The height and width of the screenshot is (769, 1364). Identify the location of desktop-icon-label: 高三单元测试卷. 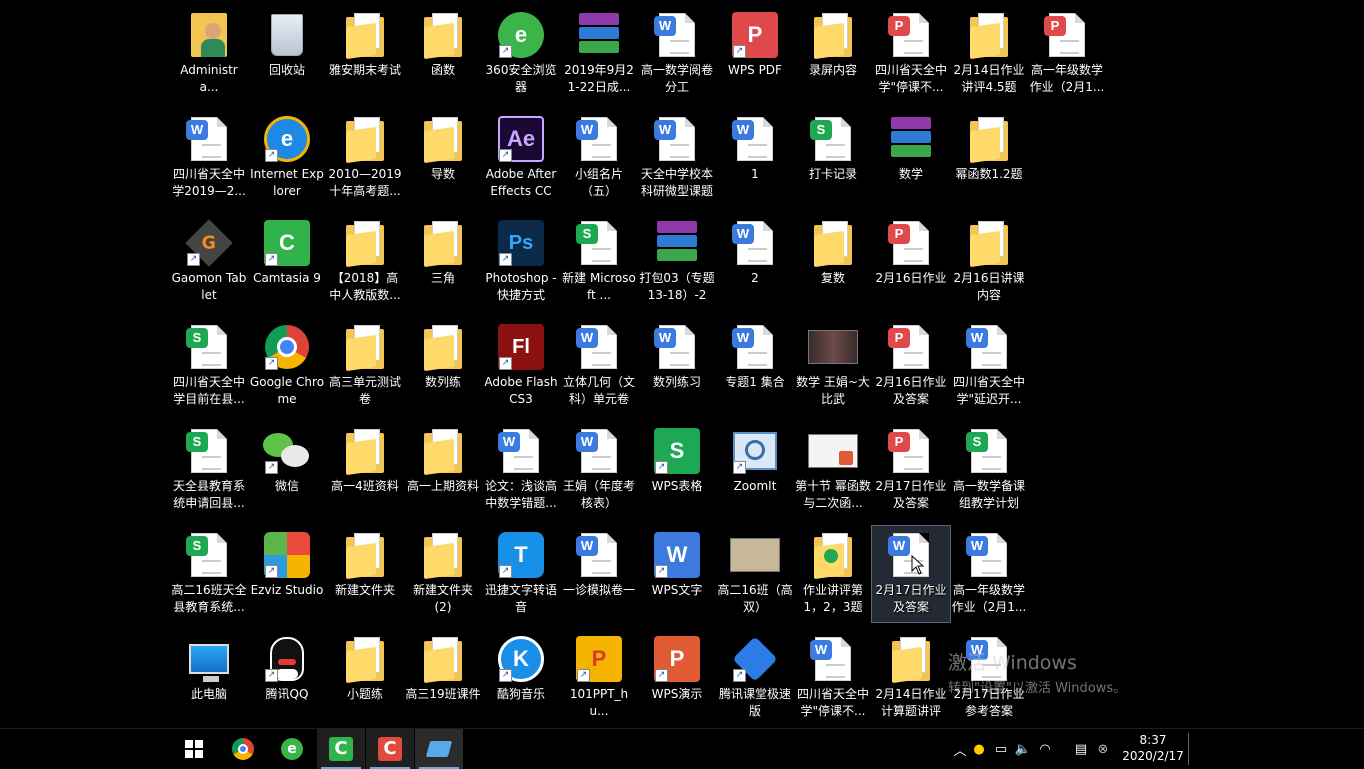
(364, 390).